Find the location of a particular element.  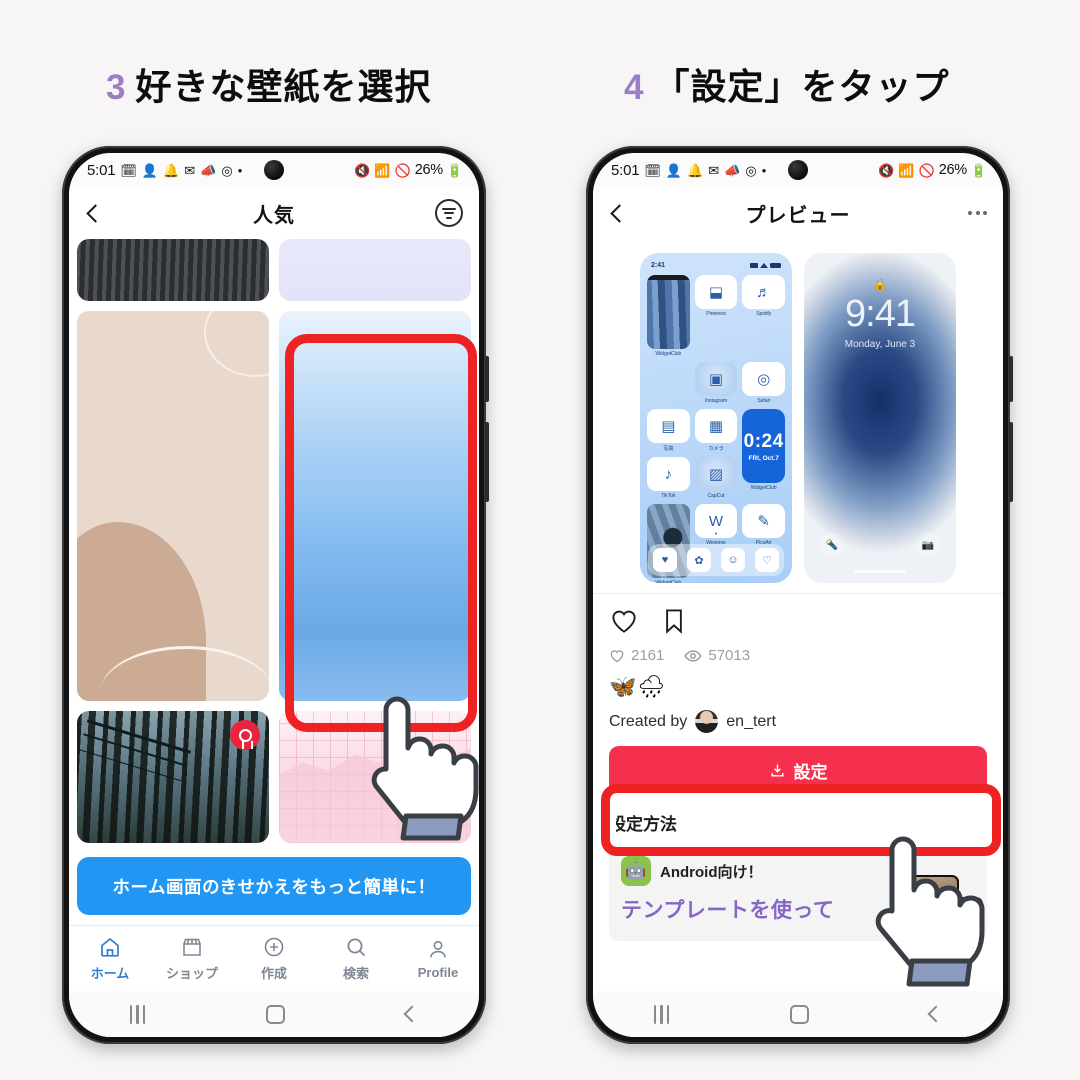

right-appbar: プレビュー is located at coordinates (798, 213).